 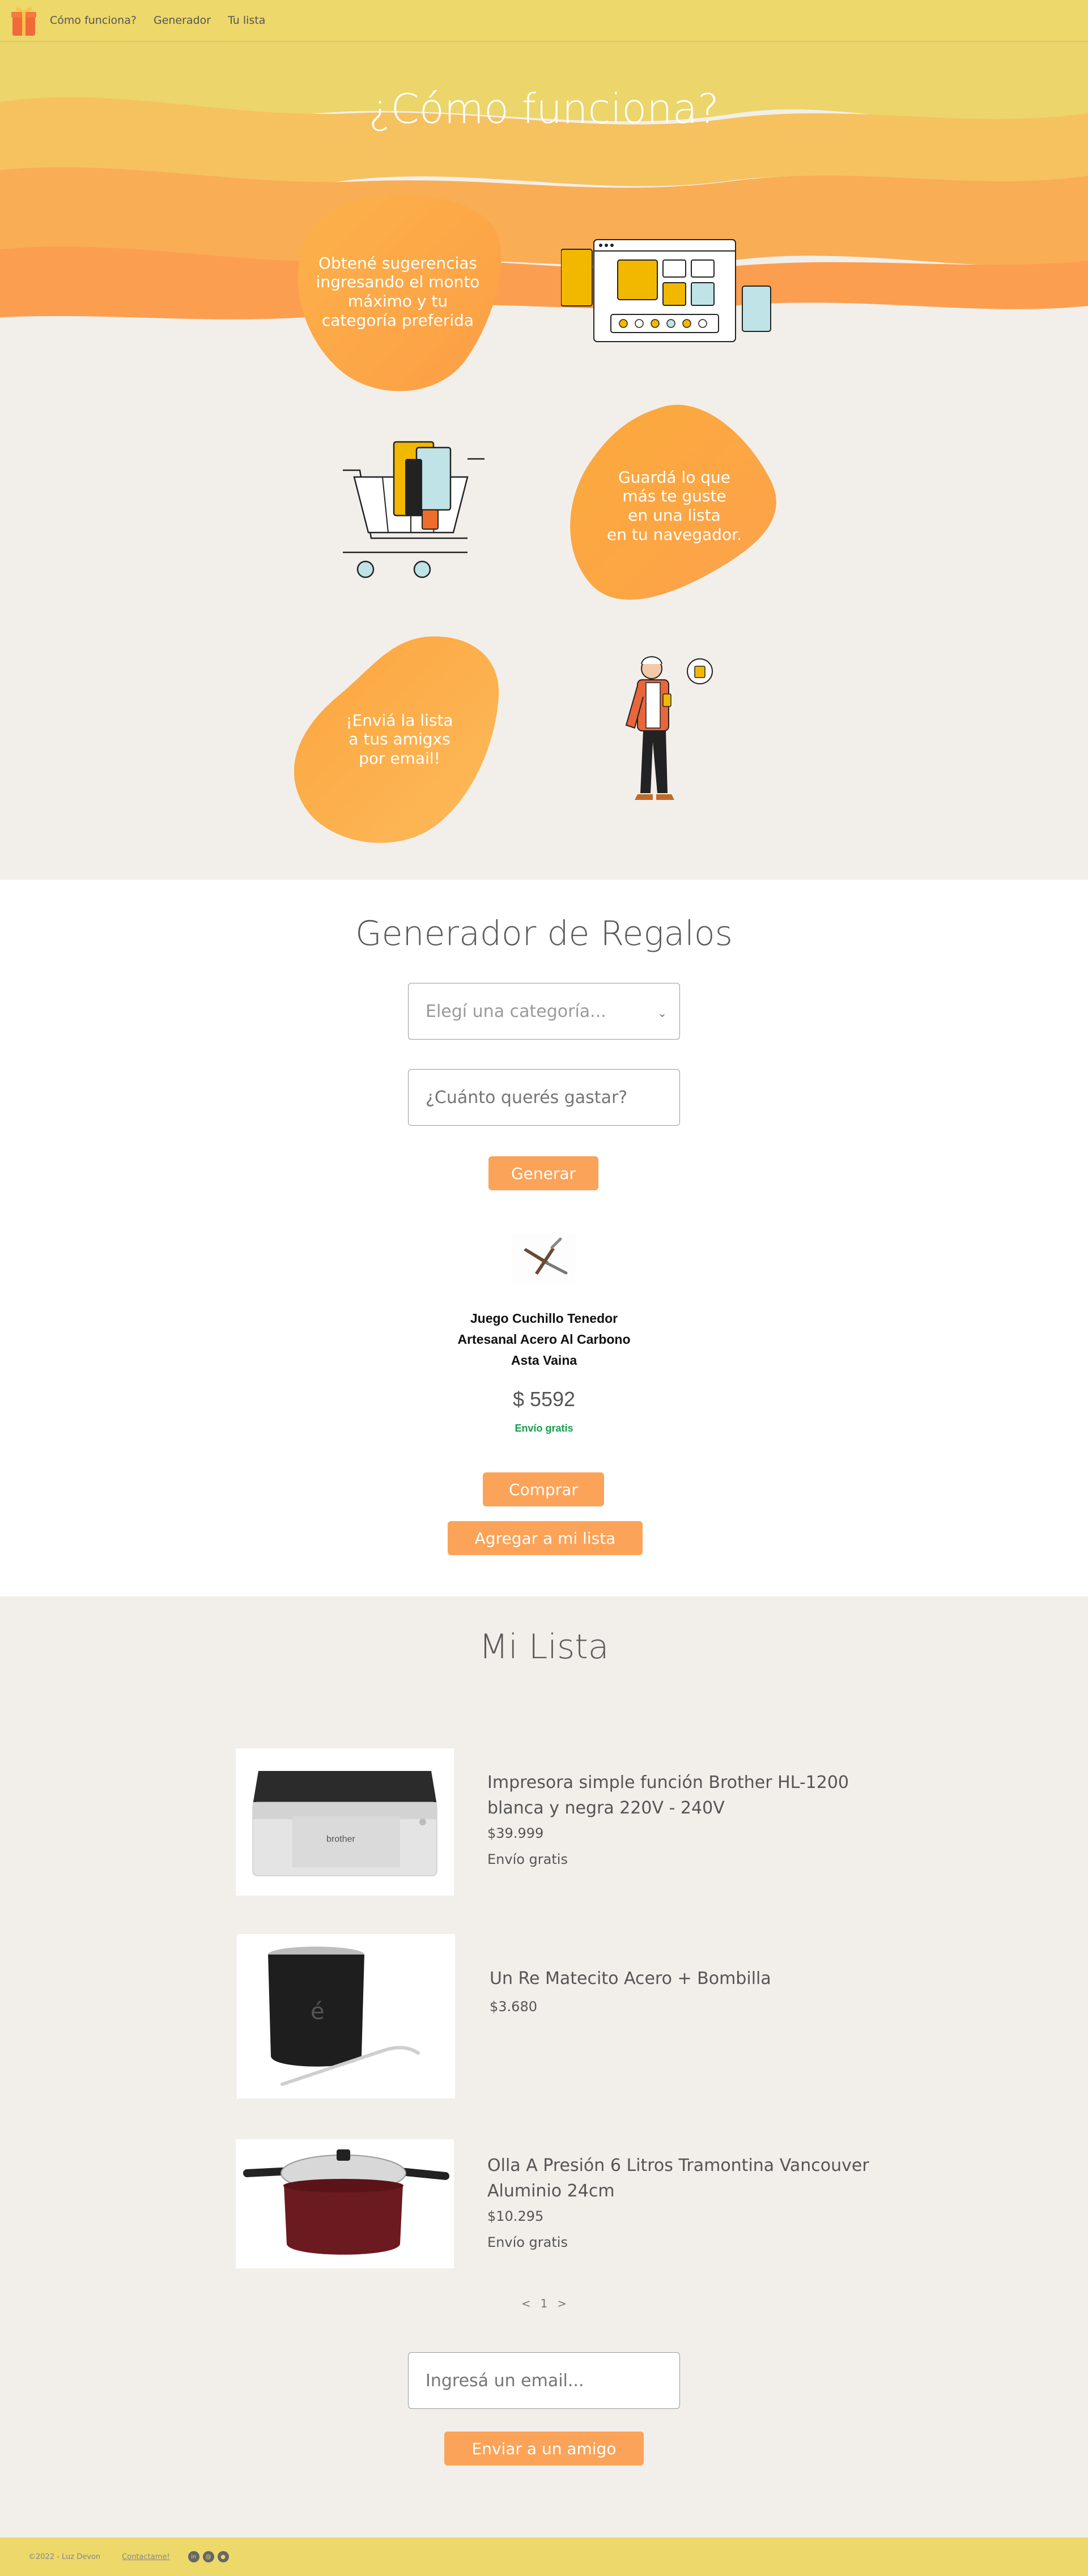 I want to click on buy-button: Comprar, so click(x=543, y=1489).